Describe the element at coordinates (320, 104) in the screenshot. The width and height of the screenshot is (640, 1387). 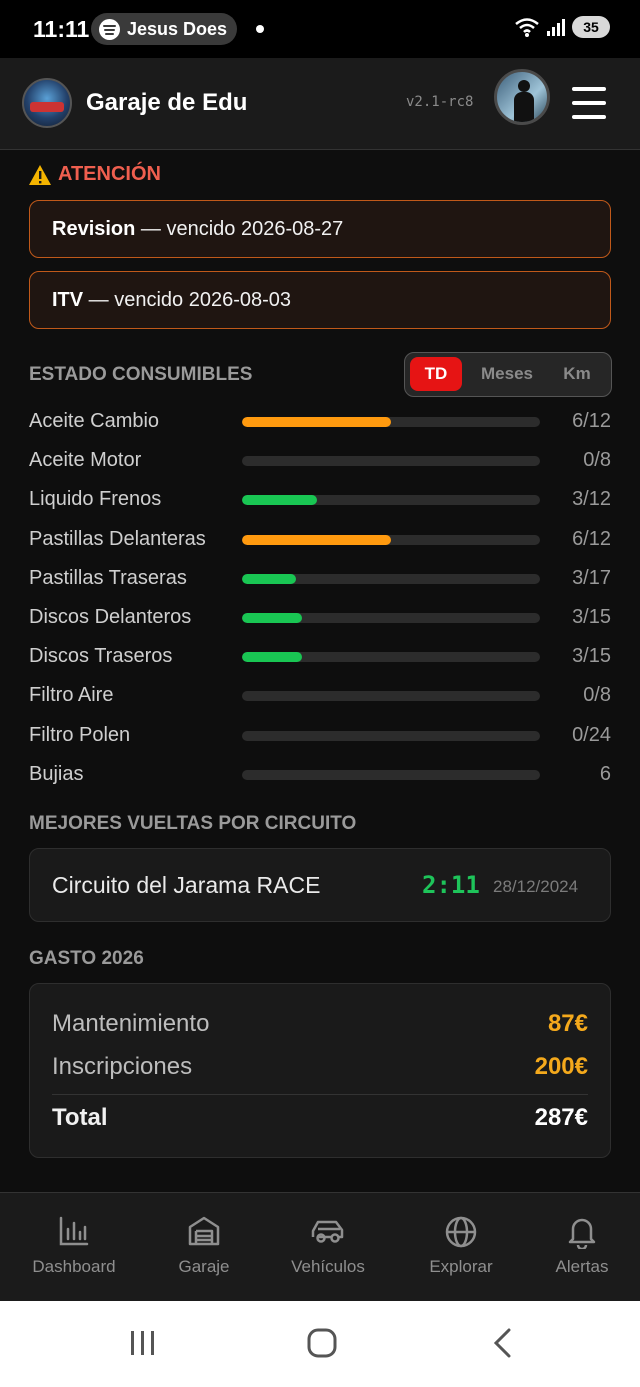
I see `app-header: Garaje de Edu v2.1-rc8` at that location.